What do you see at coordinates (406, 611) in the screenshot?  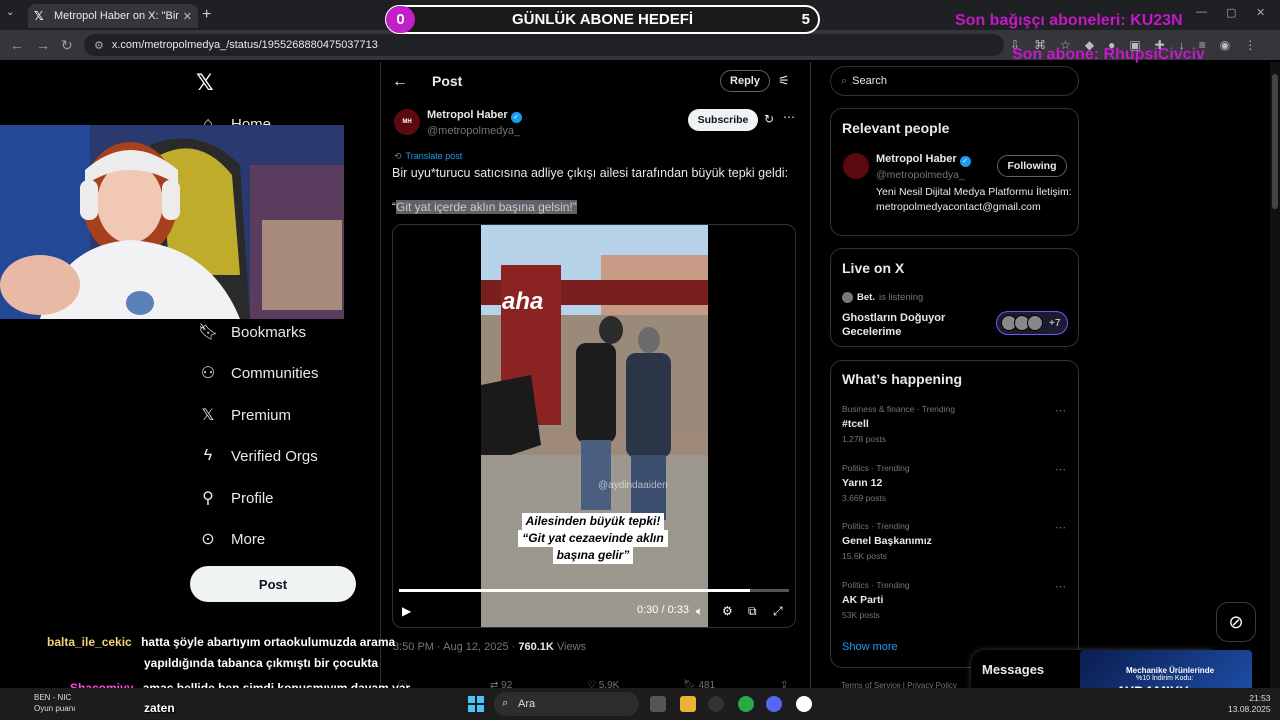 I see `play-icon: ▶` at bounding box center [406, 611].